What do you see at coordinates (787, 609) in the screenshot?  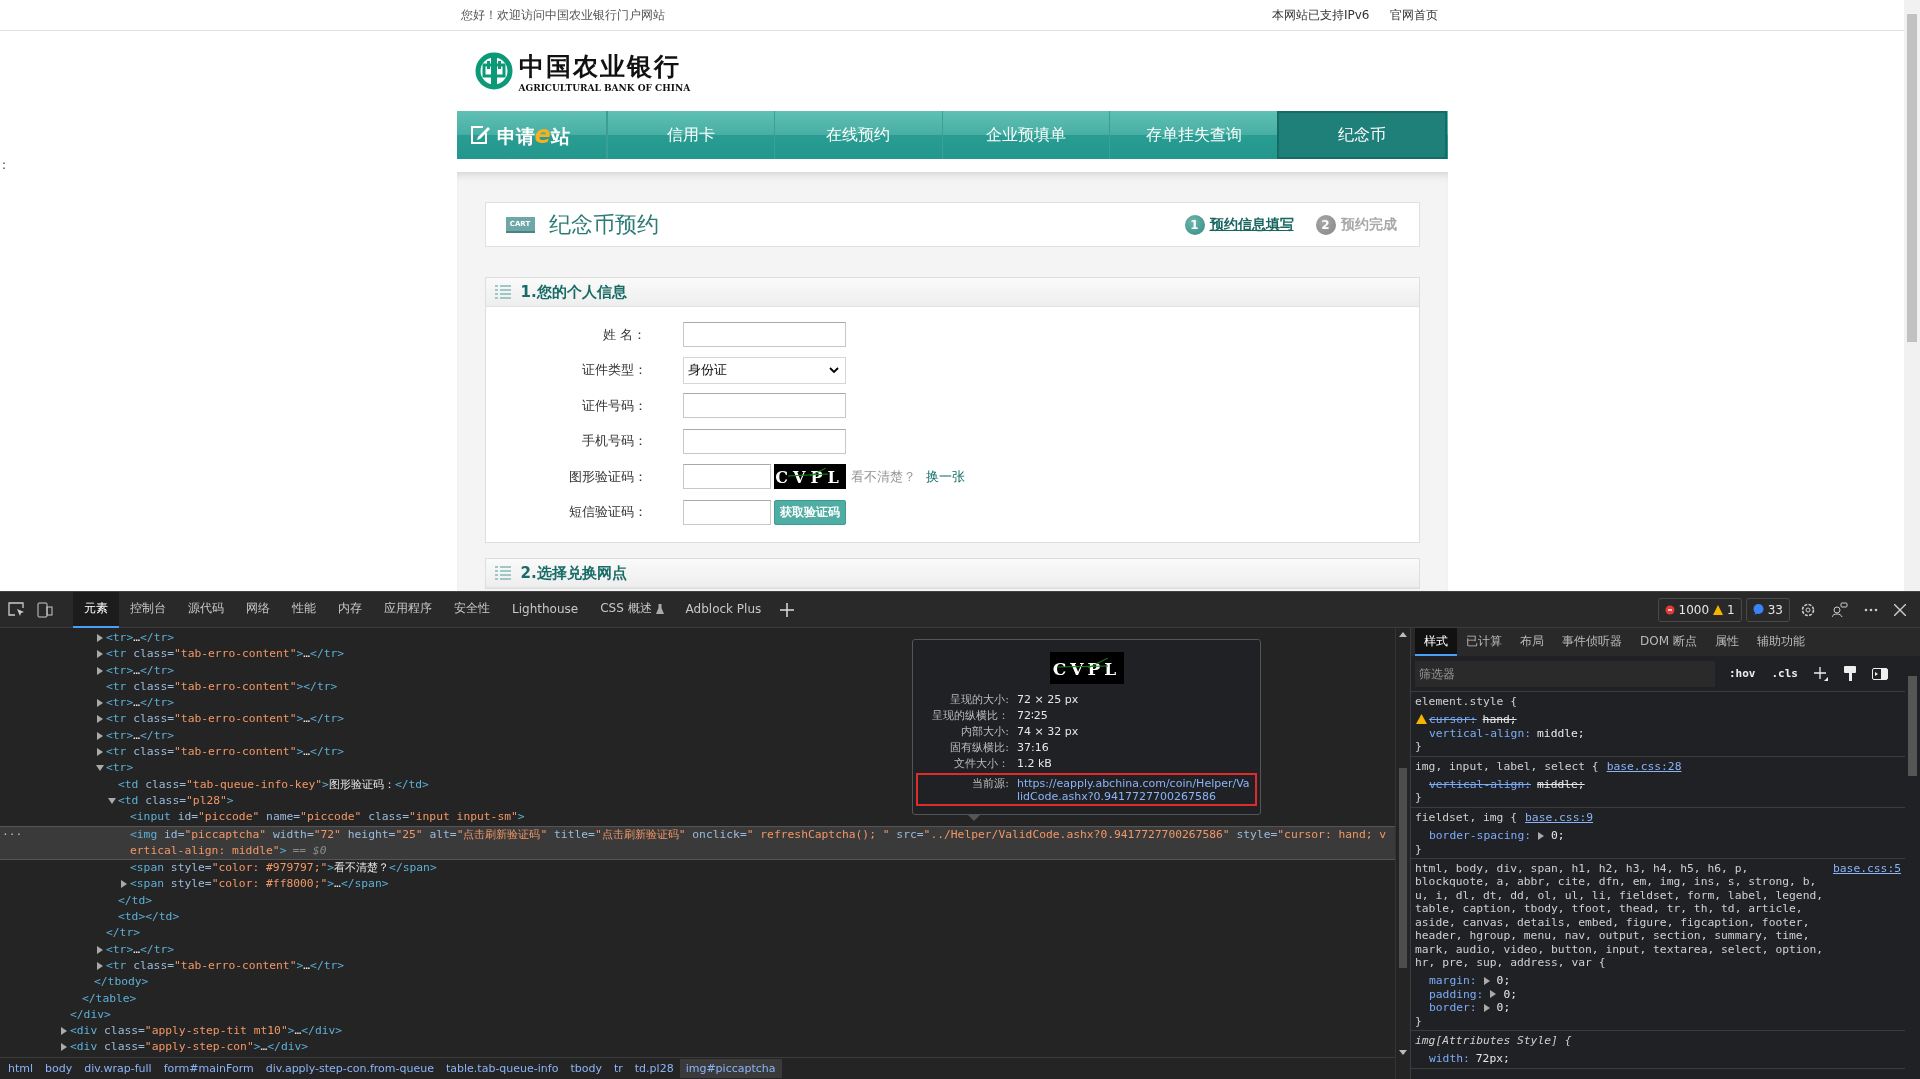 I see `add-tab-icon` at bounding box center [787, 609].